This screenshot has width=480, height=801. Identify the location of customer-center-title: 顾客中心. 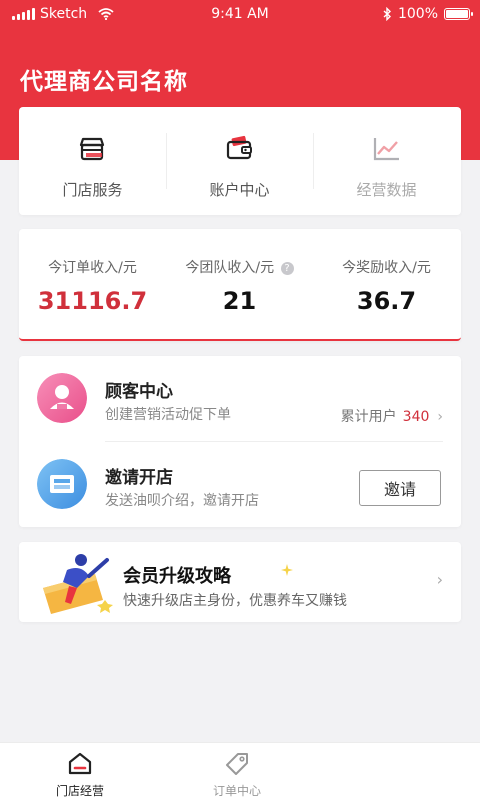
(139, 392).